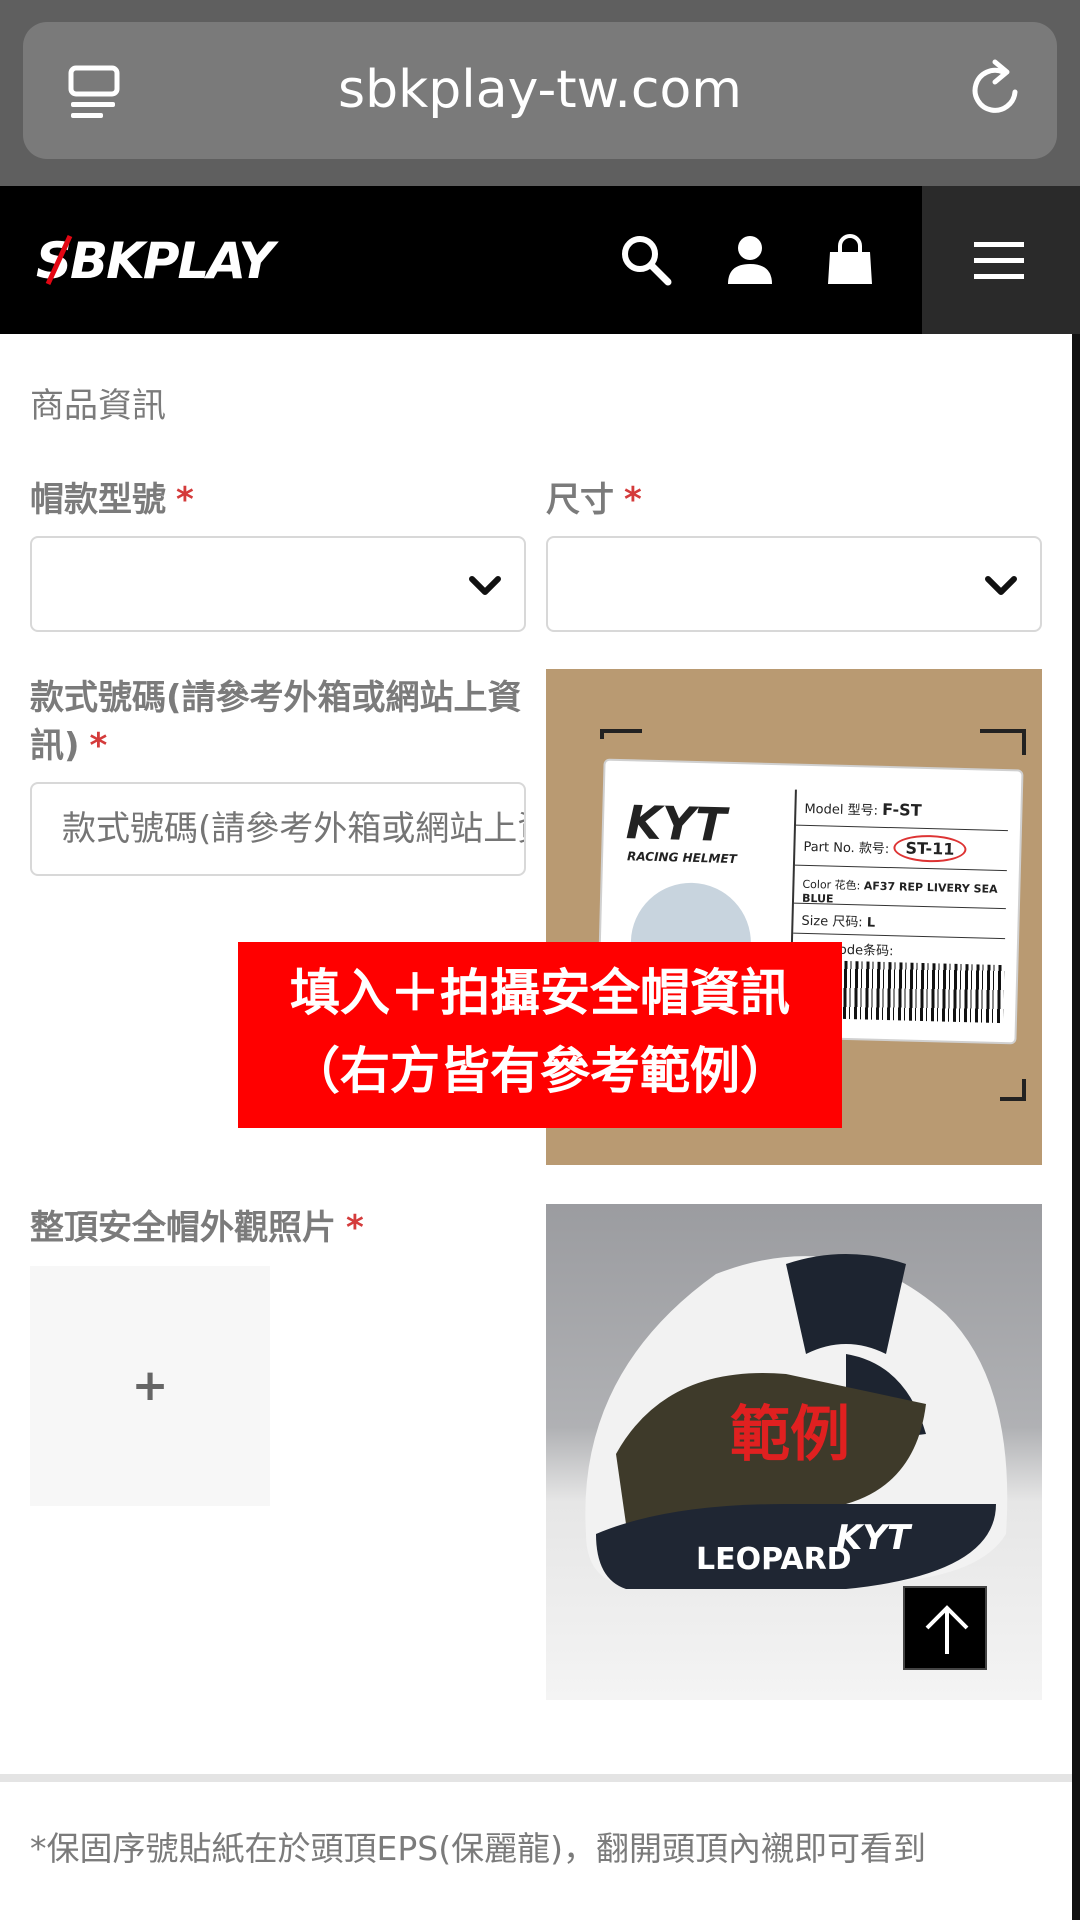  Describe the element at coordinates (594, 500) in the screenshot. I see `size-label: 尺寸 *` at that location.